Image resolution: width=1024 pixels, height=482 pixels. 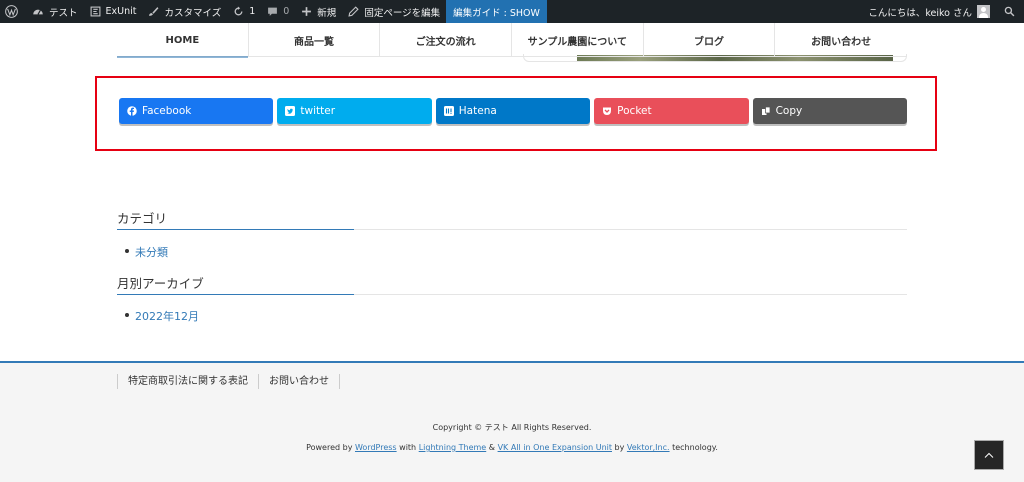 What do you see at coordinates (353, 11) in the screenshot?
I see `pencil-icon` at bounding box center [353, 11].